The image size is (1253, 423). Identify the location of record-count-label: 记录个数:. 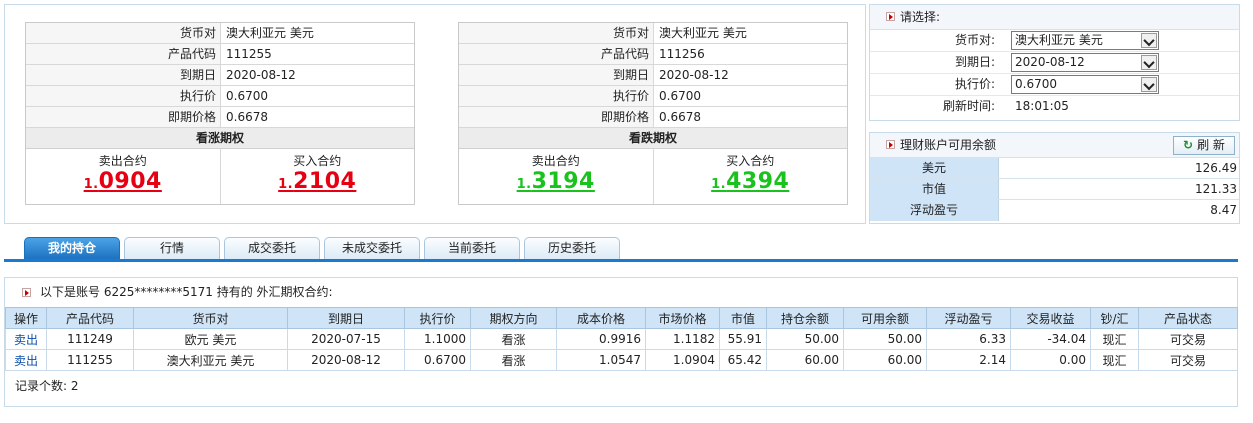
(41, 386).